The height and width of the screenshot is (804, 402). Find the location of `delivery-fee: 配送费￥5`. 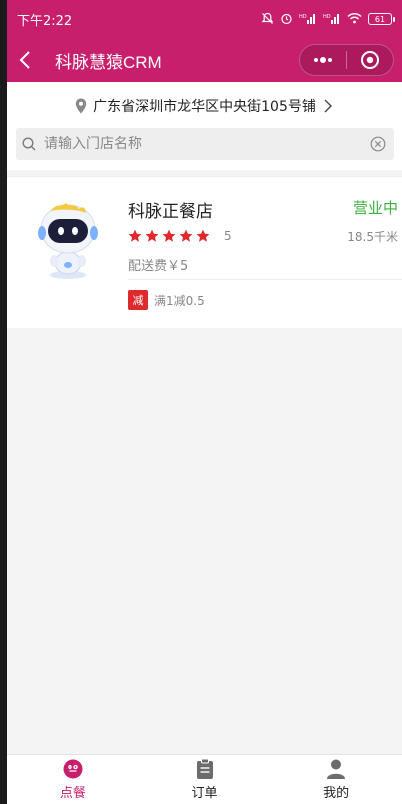

delivery-fee: 配送费￥5 is located at coordinates (158, 266).